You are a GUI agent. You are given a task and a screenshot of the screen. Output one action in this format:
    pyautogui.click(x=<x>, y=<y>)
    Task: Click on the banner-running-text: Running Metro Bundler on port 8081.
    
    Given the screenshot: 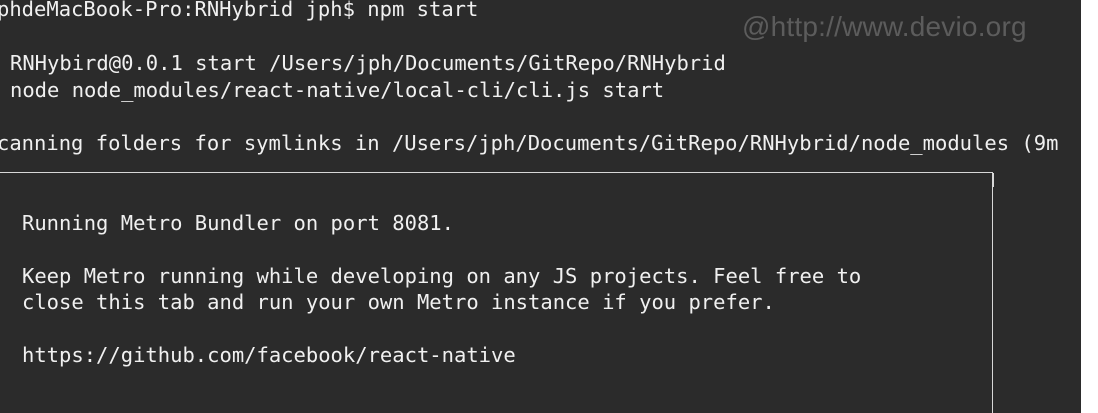 What is the action you would take?
    pyautogui.click(x=238, y=223)
    